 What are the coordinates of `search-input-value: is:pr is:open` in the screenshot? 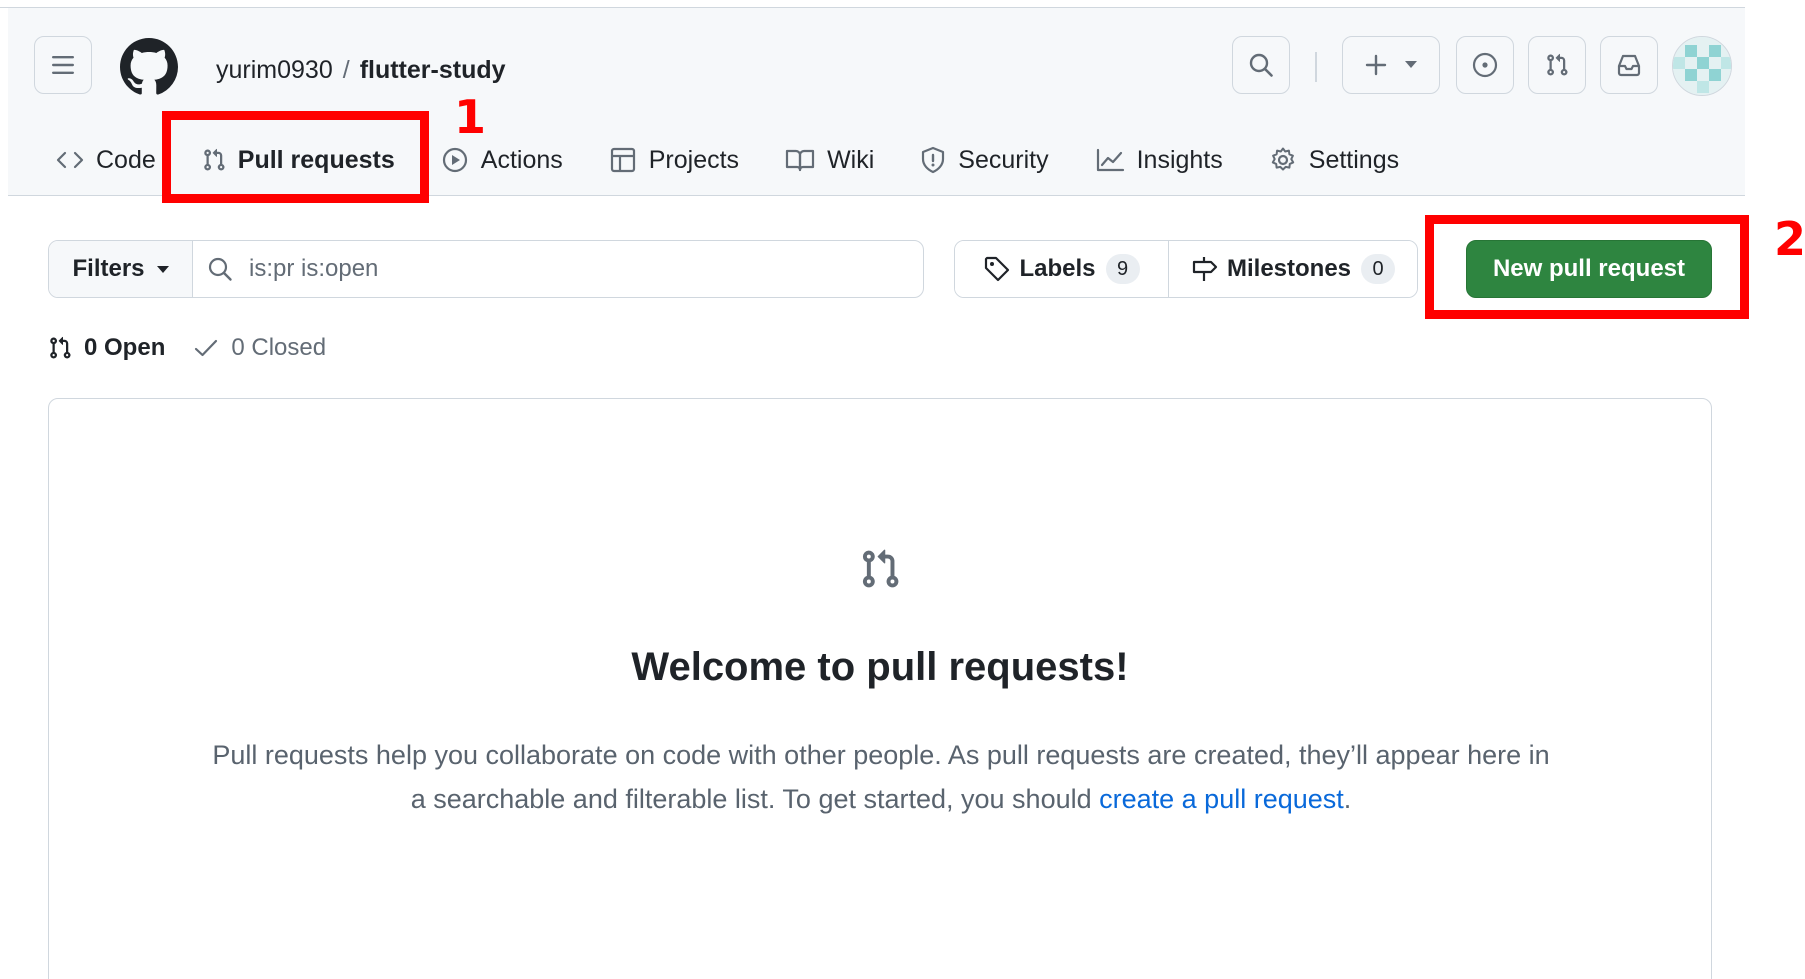 It's located at (314, 268).